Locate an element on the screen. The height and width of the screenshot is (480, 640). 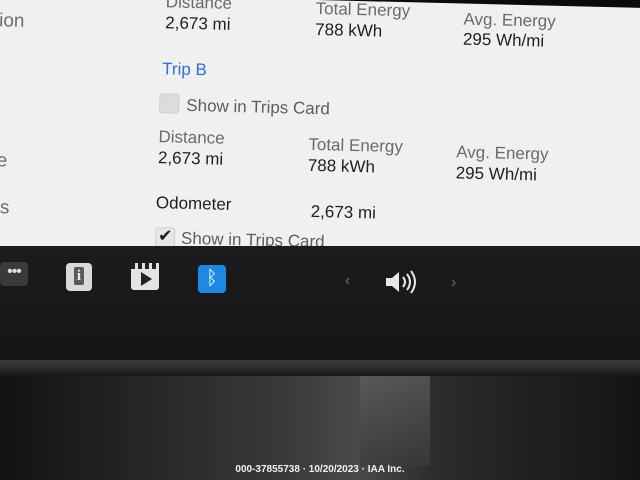
trip-b-avg-energy-label: Avg. Energy is located at coordinates (502, 153).